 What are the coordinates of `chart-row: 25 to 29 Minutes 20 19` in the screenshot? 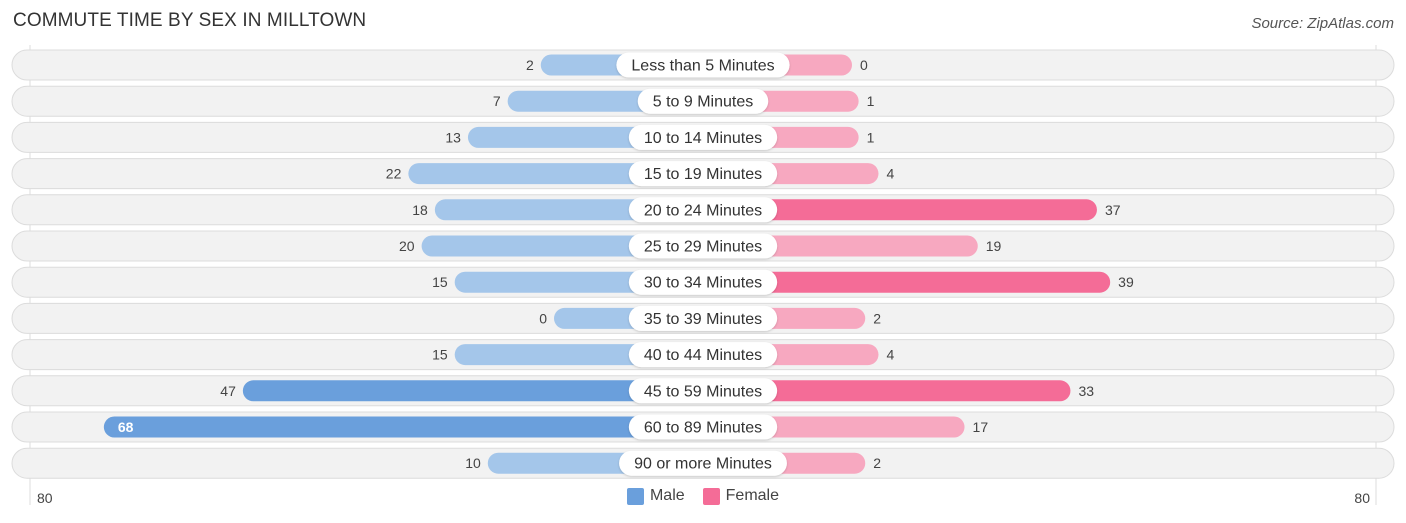 It's located at (703, 246).